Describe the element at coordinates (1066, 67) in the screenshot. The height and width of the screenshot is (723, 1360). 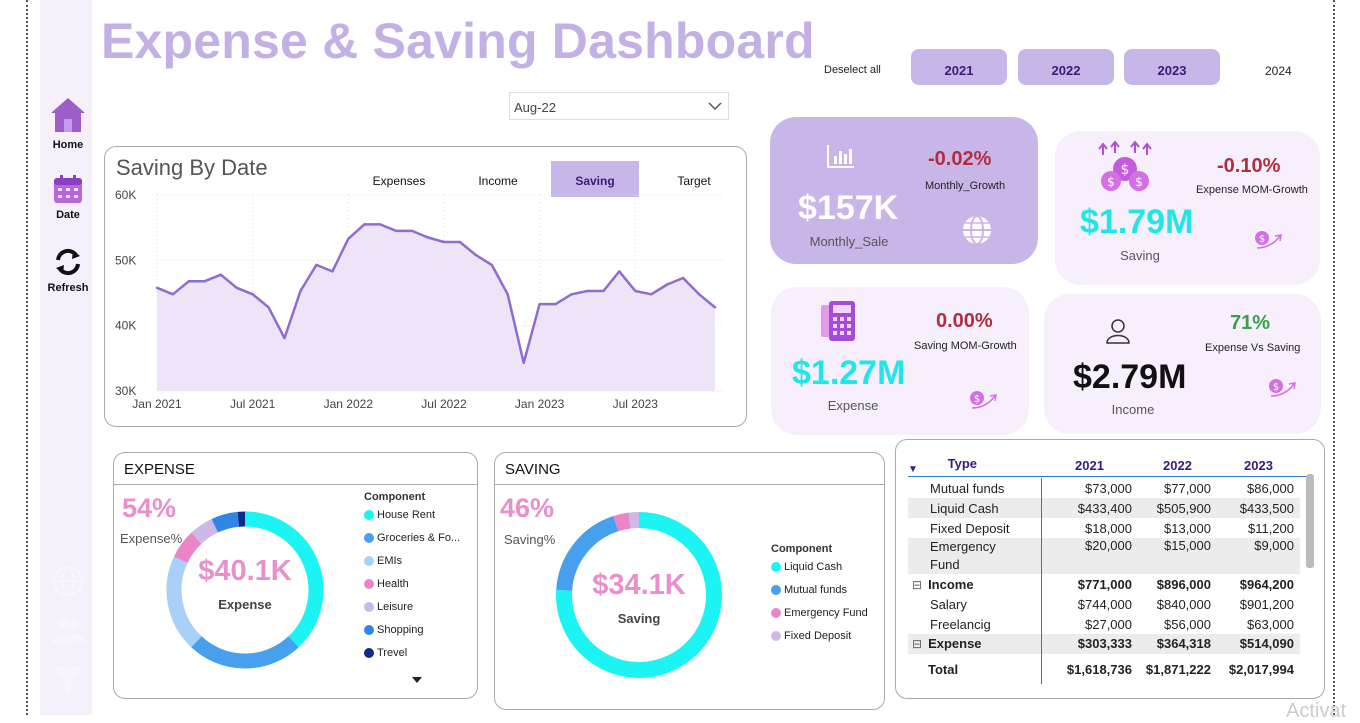
I see `year-2022-button: 2022` at that location.